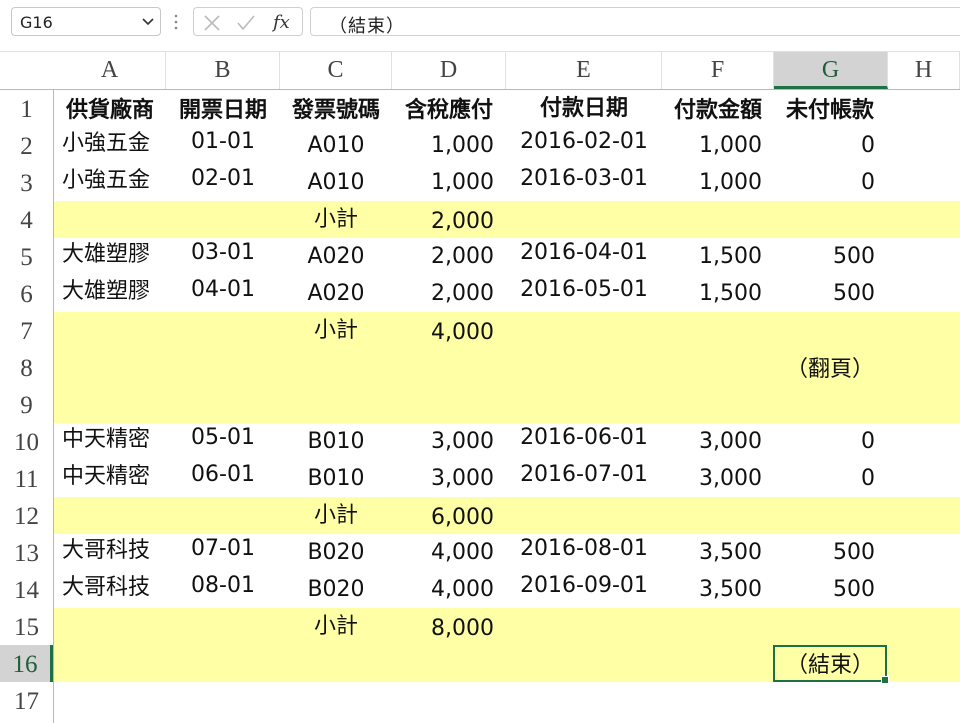 This screenshot has height=723, width=960. Describe the element at coordinates (26, 478) in the screenshot. I see `row-header-11: 11` at that location.